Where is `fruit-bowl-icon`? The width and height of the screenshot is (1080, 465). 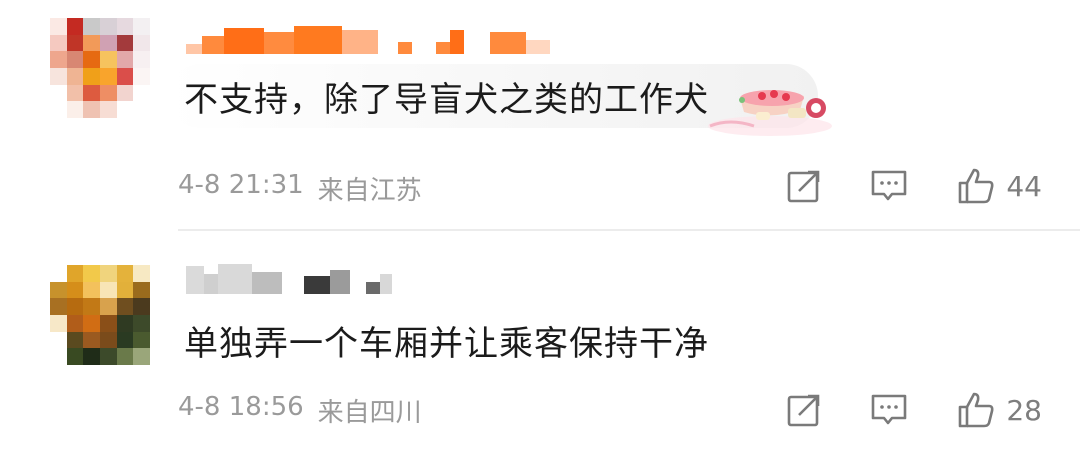
fruit-bowl-icon is located at coordinates (770, 113).